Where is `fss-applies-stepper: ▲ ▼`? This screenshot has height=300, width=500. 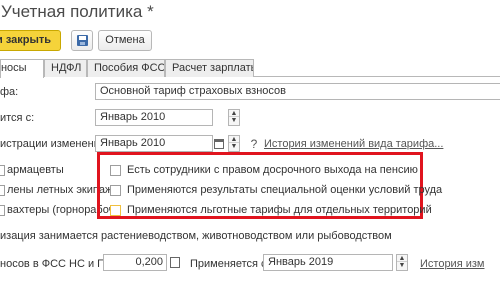 fss-applies-stepper: ▲ ▼ is located at coordinates (402, 262).